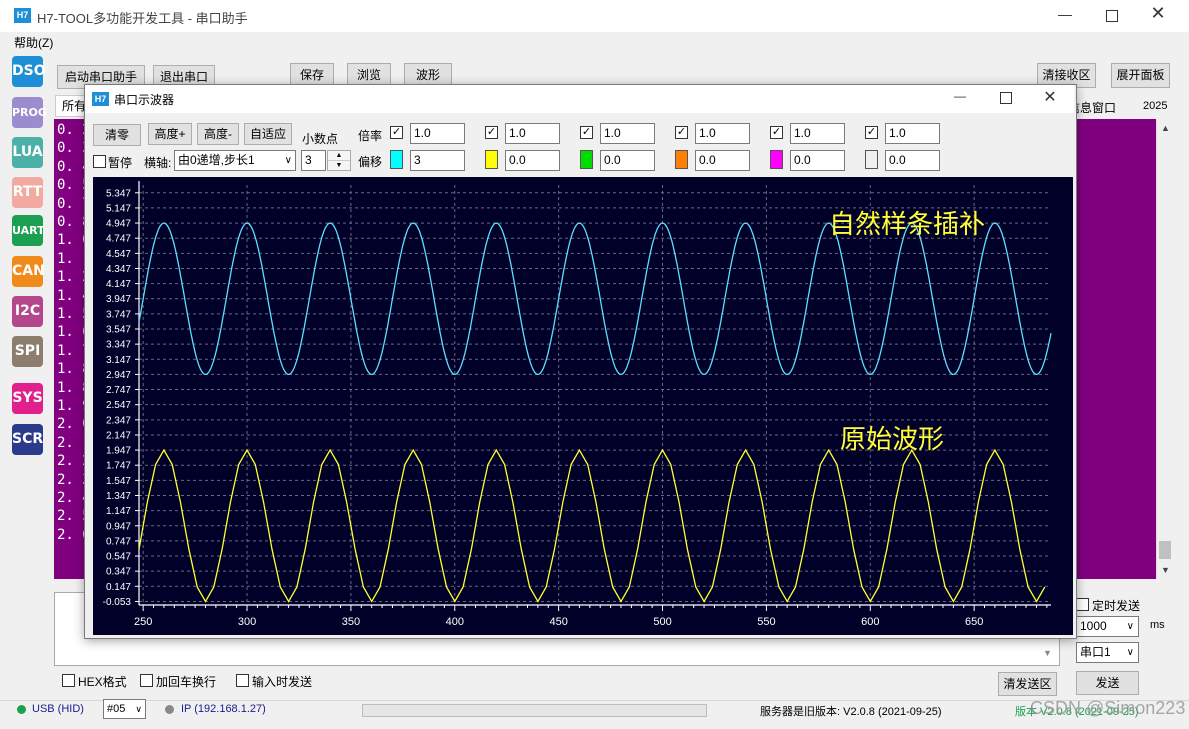  I want to click on timed-send-checkbox, so click(1082, 604).